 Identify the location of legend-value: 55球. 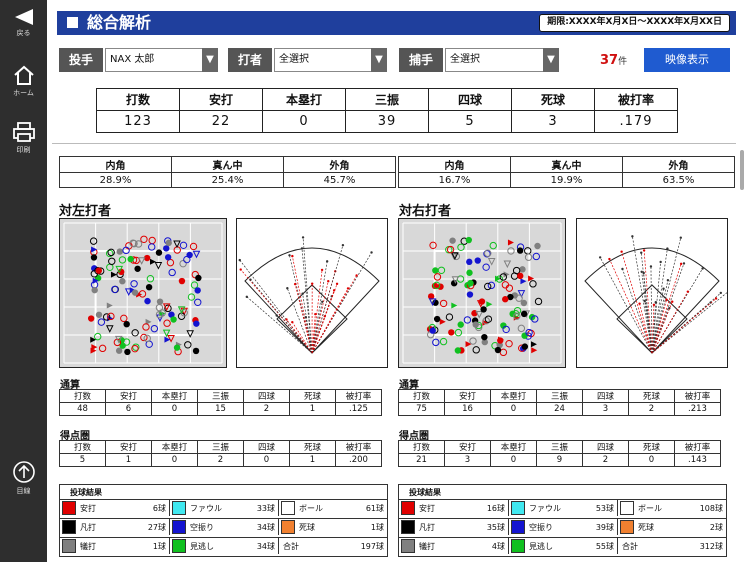
(604, 546).